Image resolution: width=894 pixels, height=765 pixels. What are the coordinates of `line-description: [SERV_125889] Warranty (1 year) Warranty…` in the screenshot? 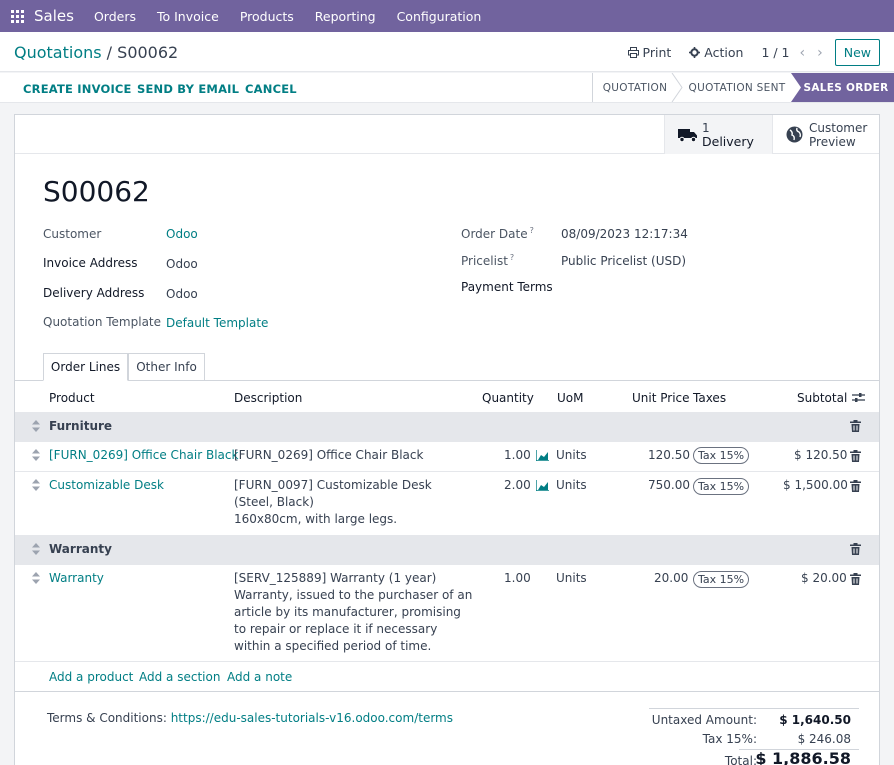 It's located at (353, 612).